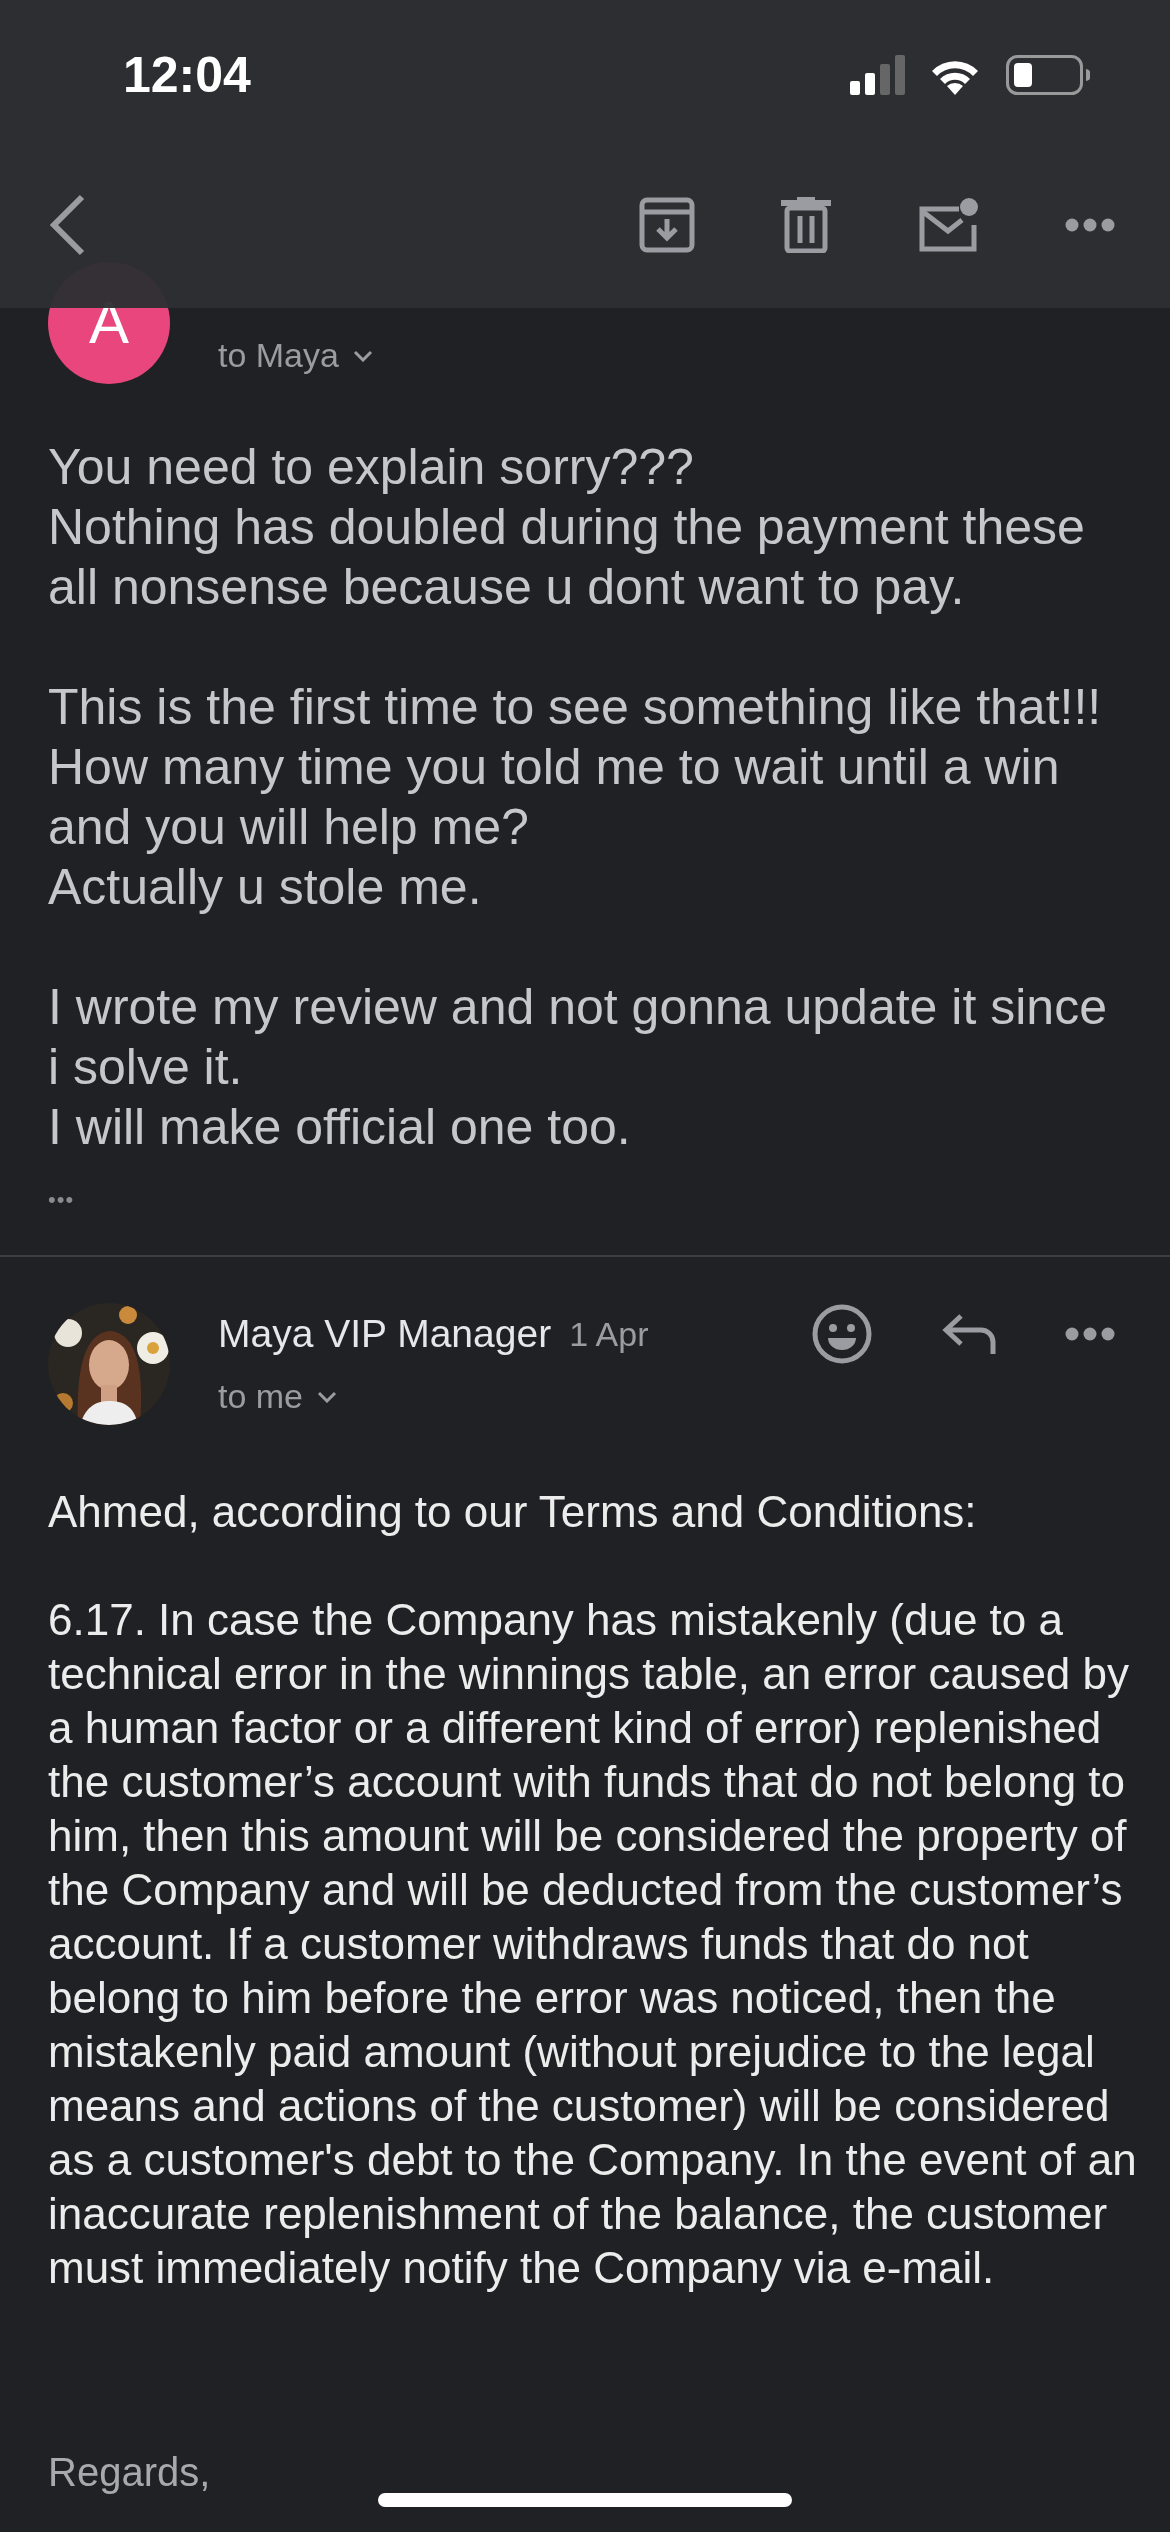  What do you see at coordinates (969, 1334) in the screenshot?
I see `reply-button` at bounding box center [969, 1334].